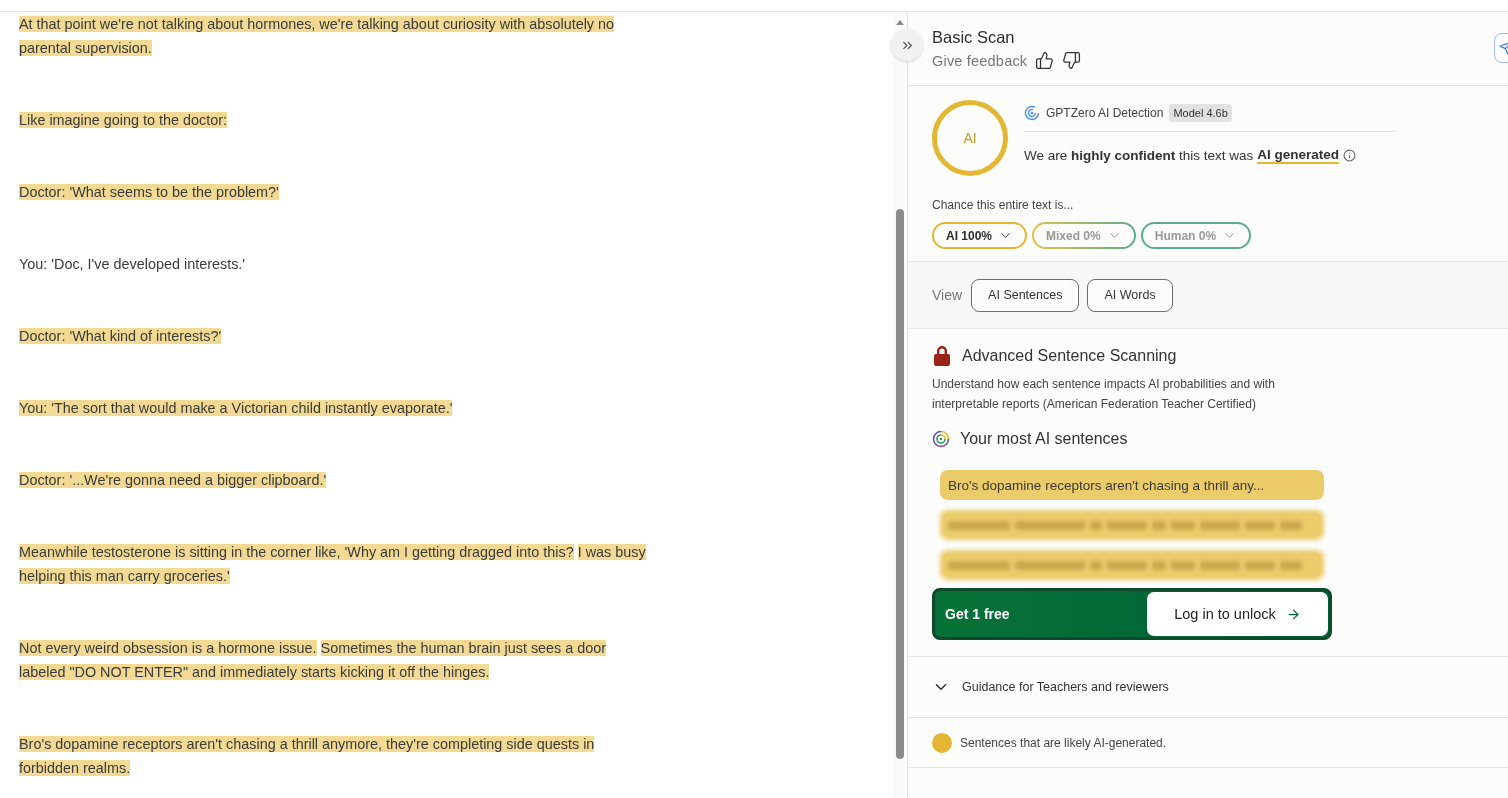 This screenshot has height=798, width=1508. What do you see at coordinates (1044, 439) in the screenshot?
I see `subsection-title: Your most AI sentences` at bounding box center [1044, 439].